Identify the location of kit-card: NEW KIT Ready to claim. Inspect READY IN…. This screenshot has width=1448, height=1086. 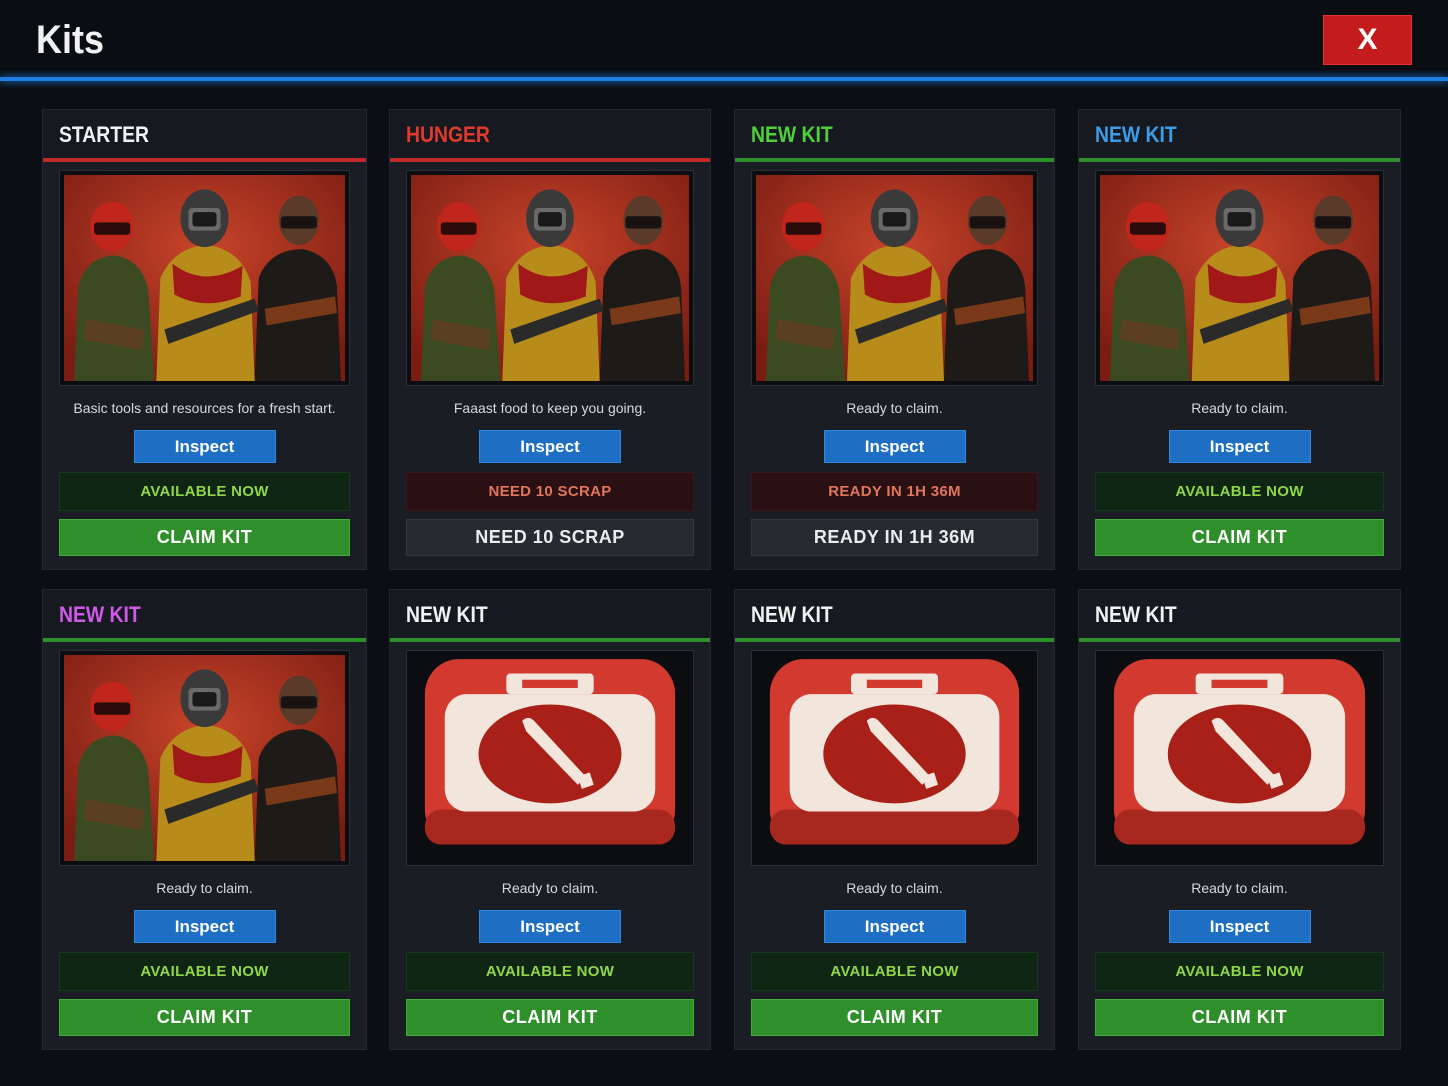
(894, 339).